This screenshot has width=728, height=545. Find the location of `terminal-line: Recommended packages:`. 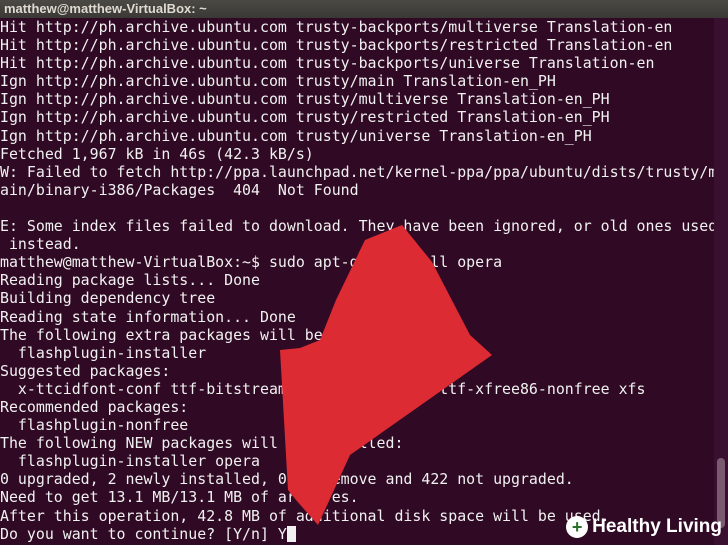

terminal-line: Recommended packages: is located at coordinates (94, 406).